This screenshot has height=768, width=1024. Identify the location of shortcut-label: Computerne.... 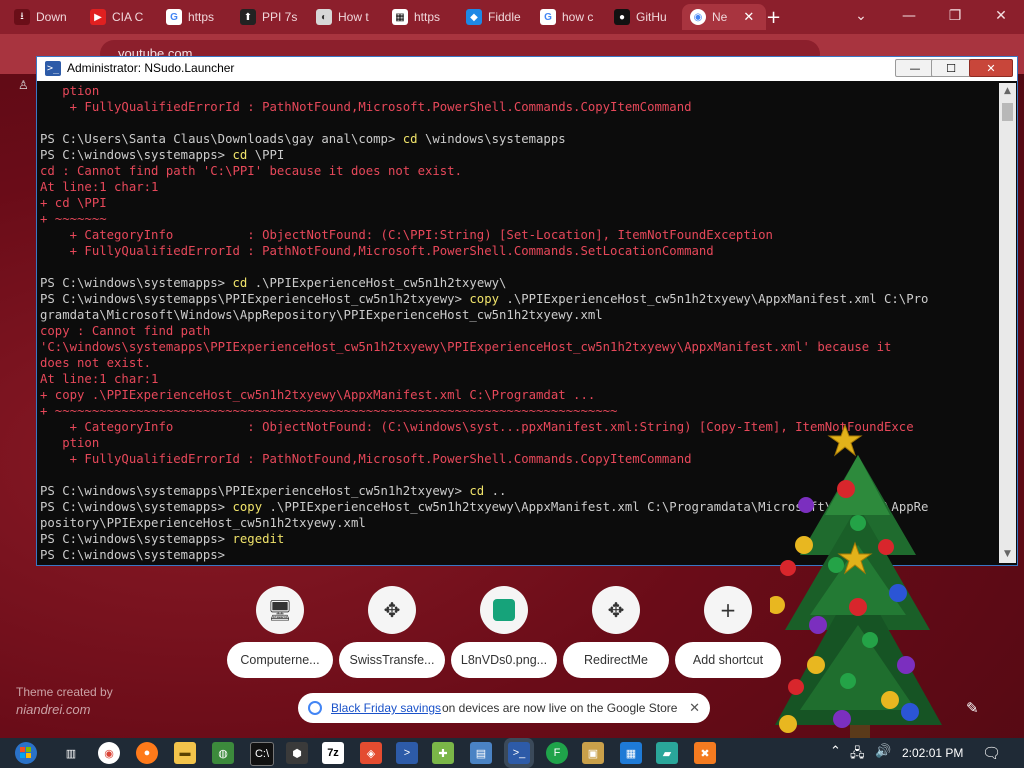
(280, 660).